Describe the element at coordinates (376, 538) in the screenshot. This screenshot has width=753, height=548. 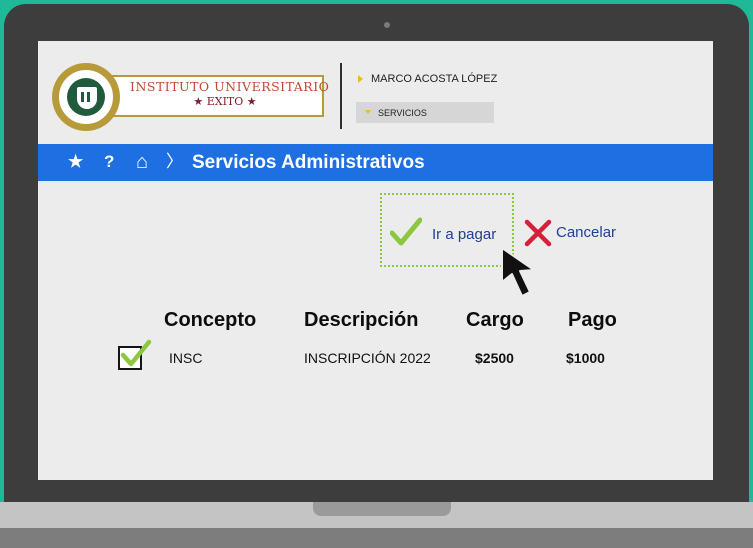
I see `laptop-base-bottom` at that location.